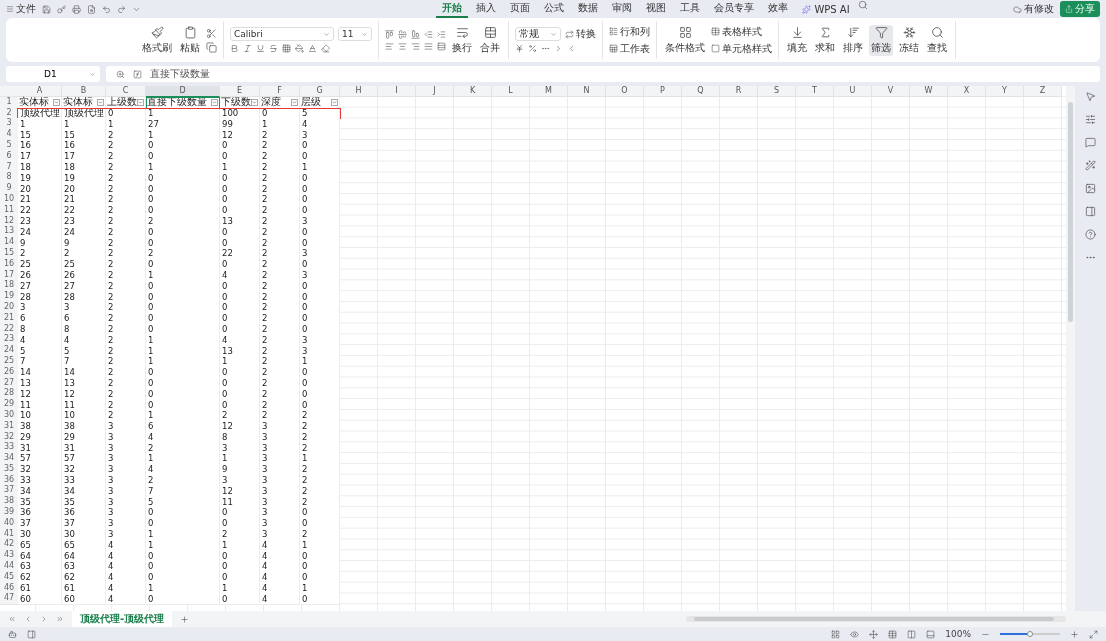  Describe the element at coordinates (1093, 634) in the screenshot. I see `fullscreen-icon` at that location.